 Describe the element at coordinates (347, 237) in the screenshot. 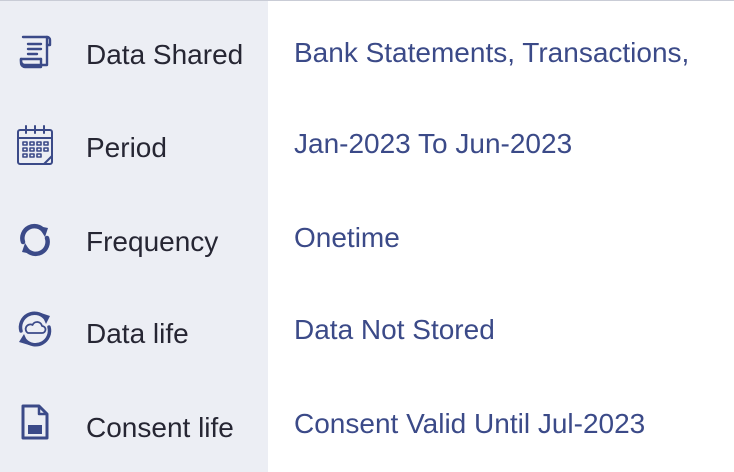

I see `row-value: Onetime` at that location.